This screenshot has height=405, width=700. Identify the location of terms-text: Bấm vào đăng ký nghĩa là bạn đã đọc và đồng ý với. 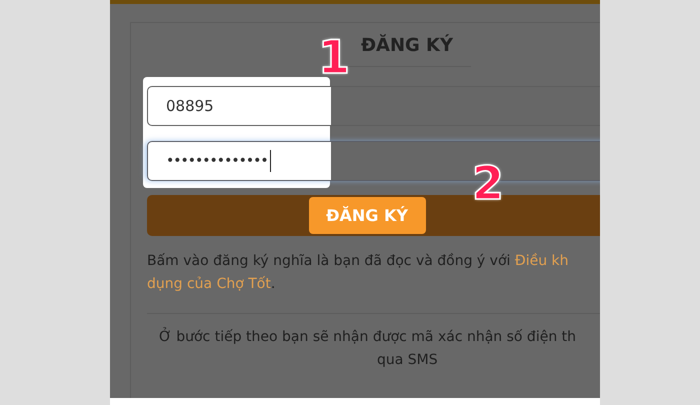
(329, 261).